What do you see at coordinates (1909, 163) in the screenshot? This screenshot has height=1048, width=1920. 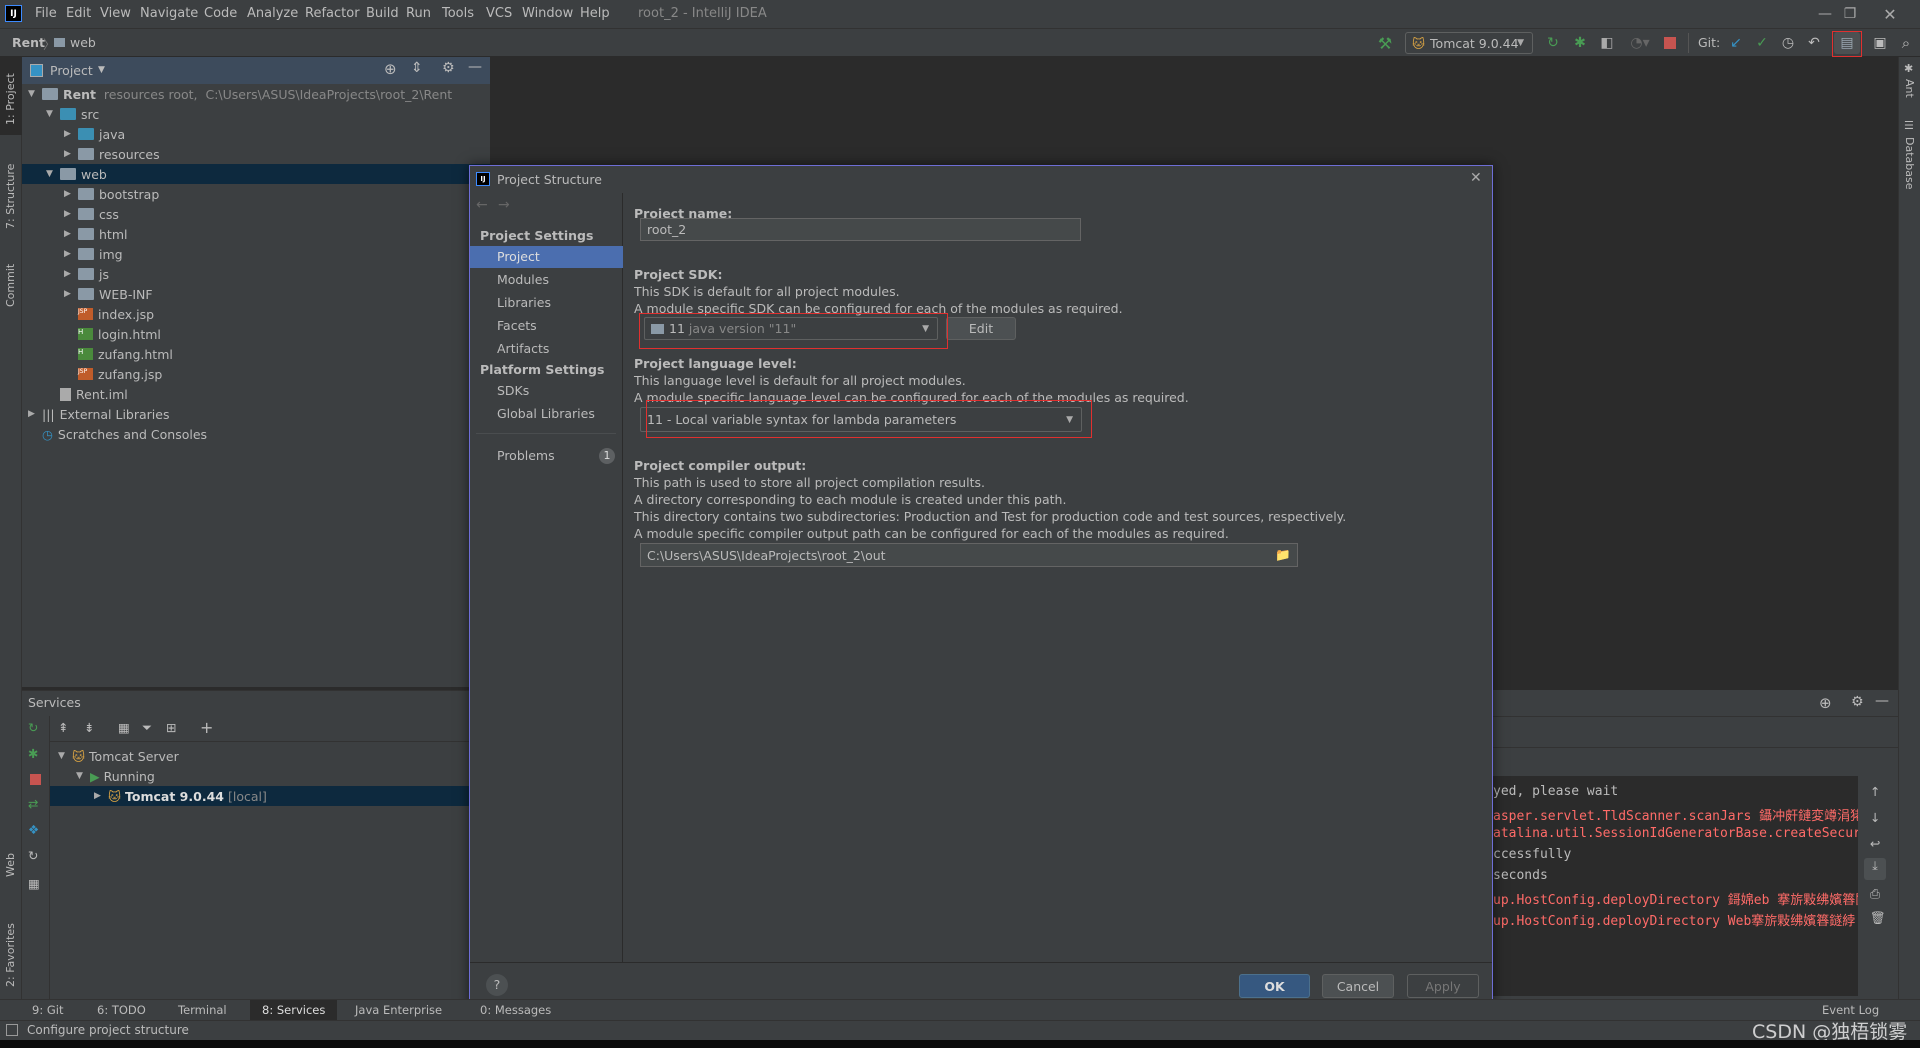 I see `tool-database: Database` at bounding box center [1909, 163].